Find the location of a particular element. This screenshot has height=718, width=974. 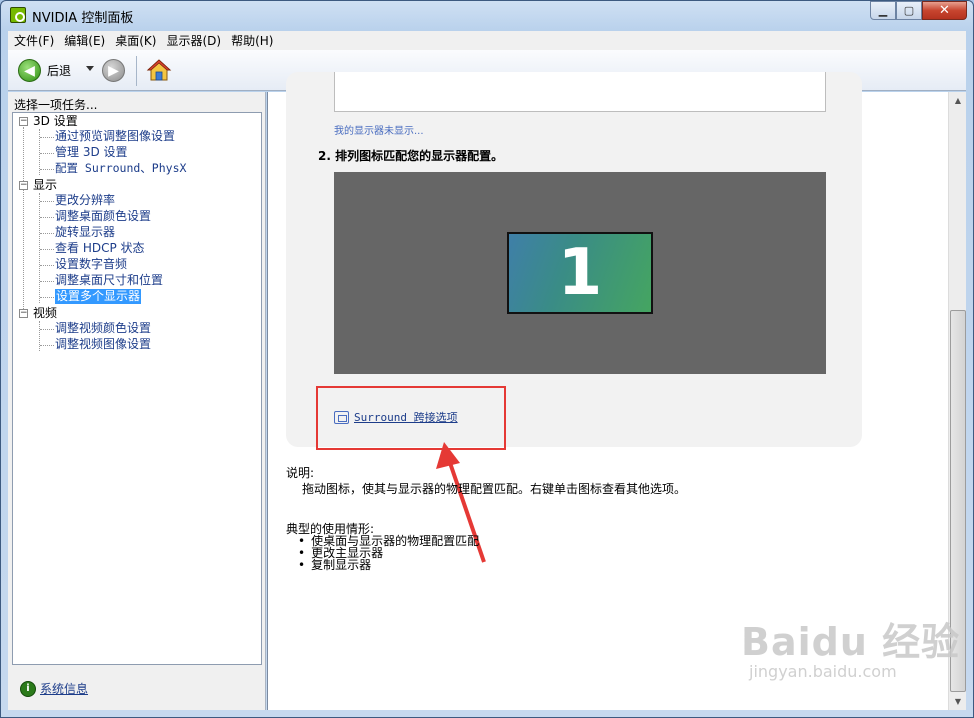

tree-group-3d: 3D 设置 is located at coordinates (55, 121).